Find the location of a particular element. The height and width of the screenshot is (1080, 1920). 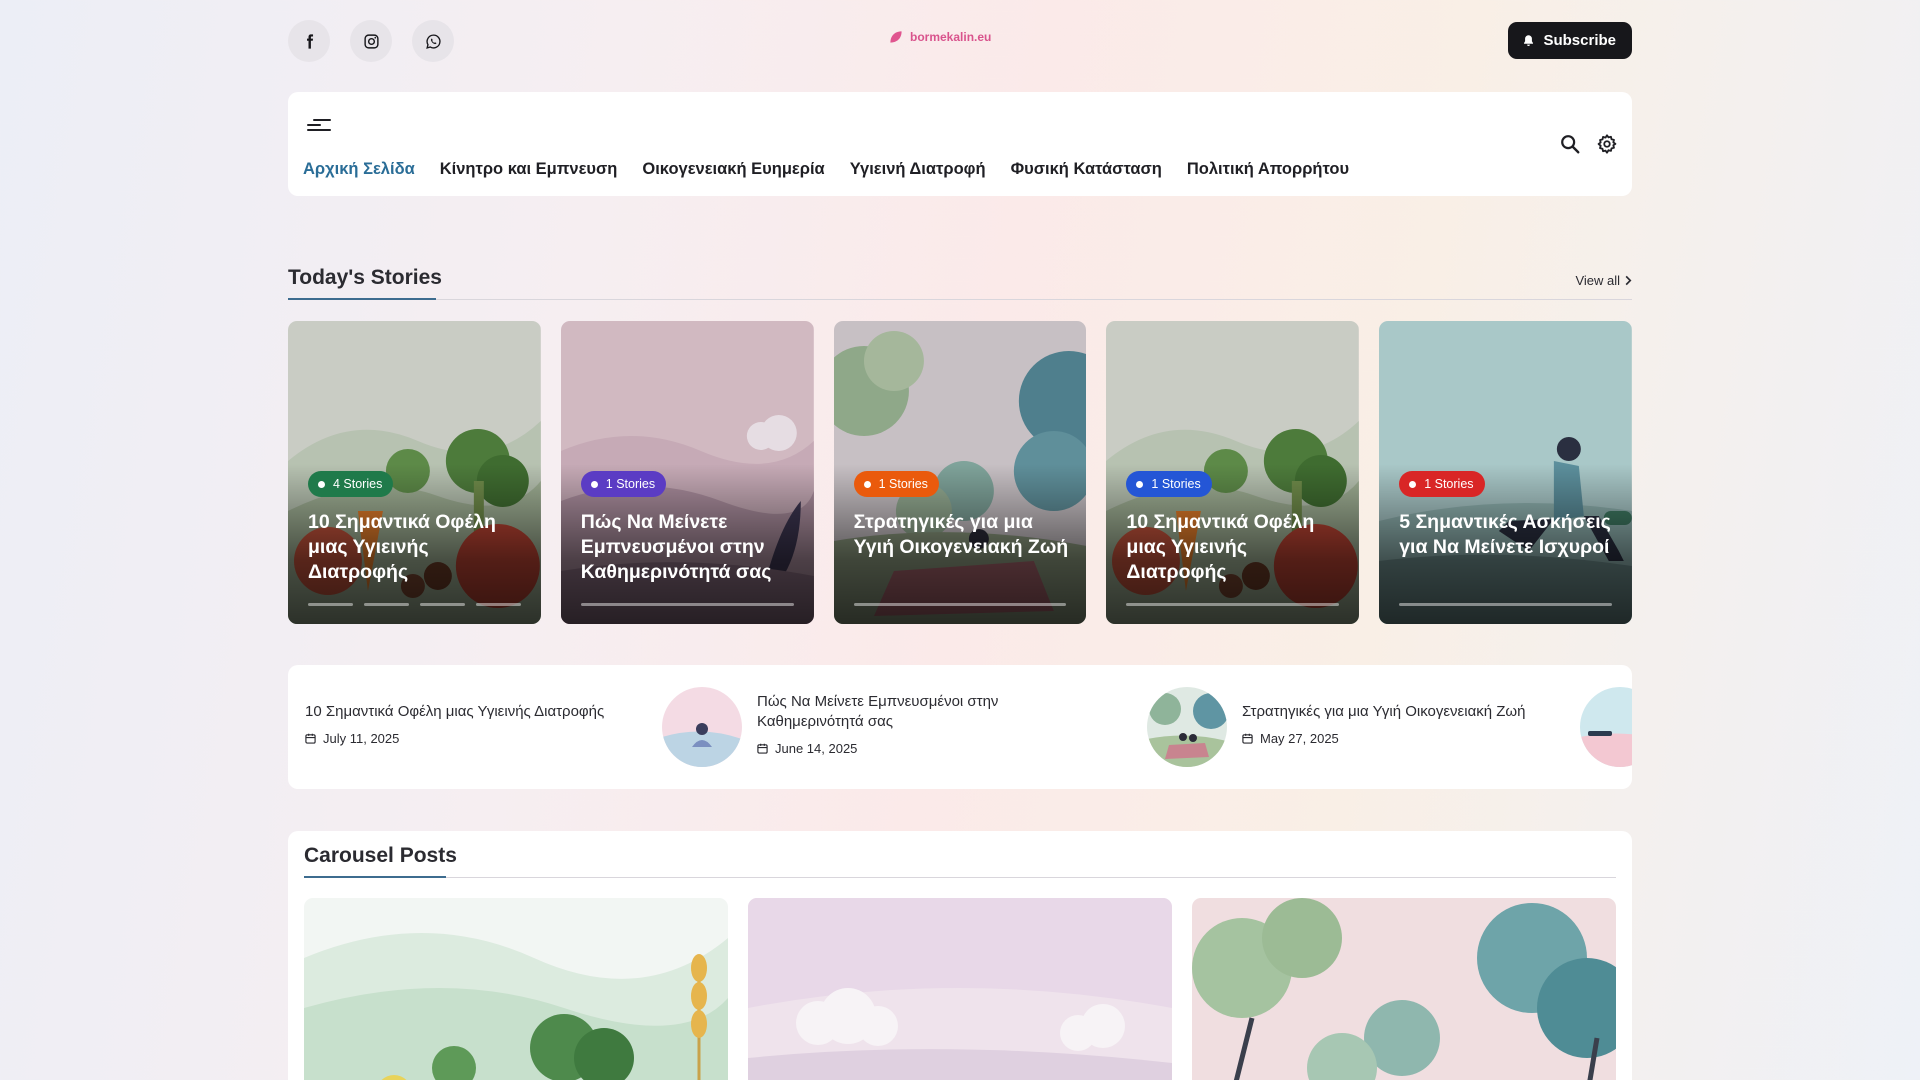

nav-item-motivation: Κίνητρο και Εμπνευση is located at coordinates (529, 169).